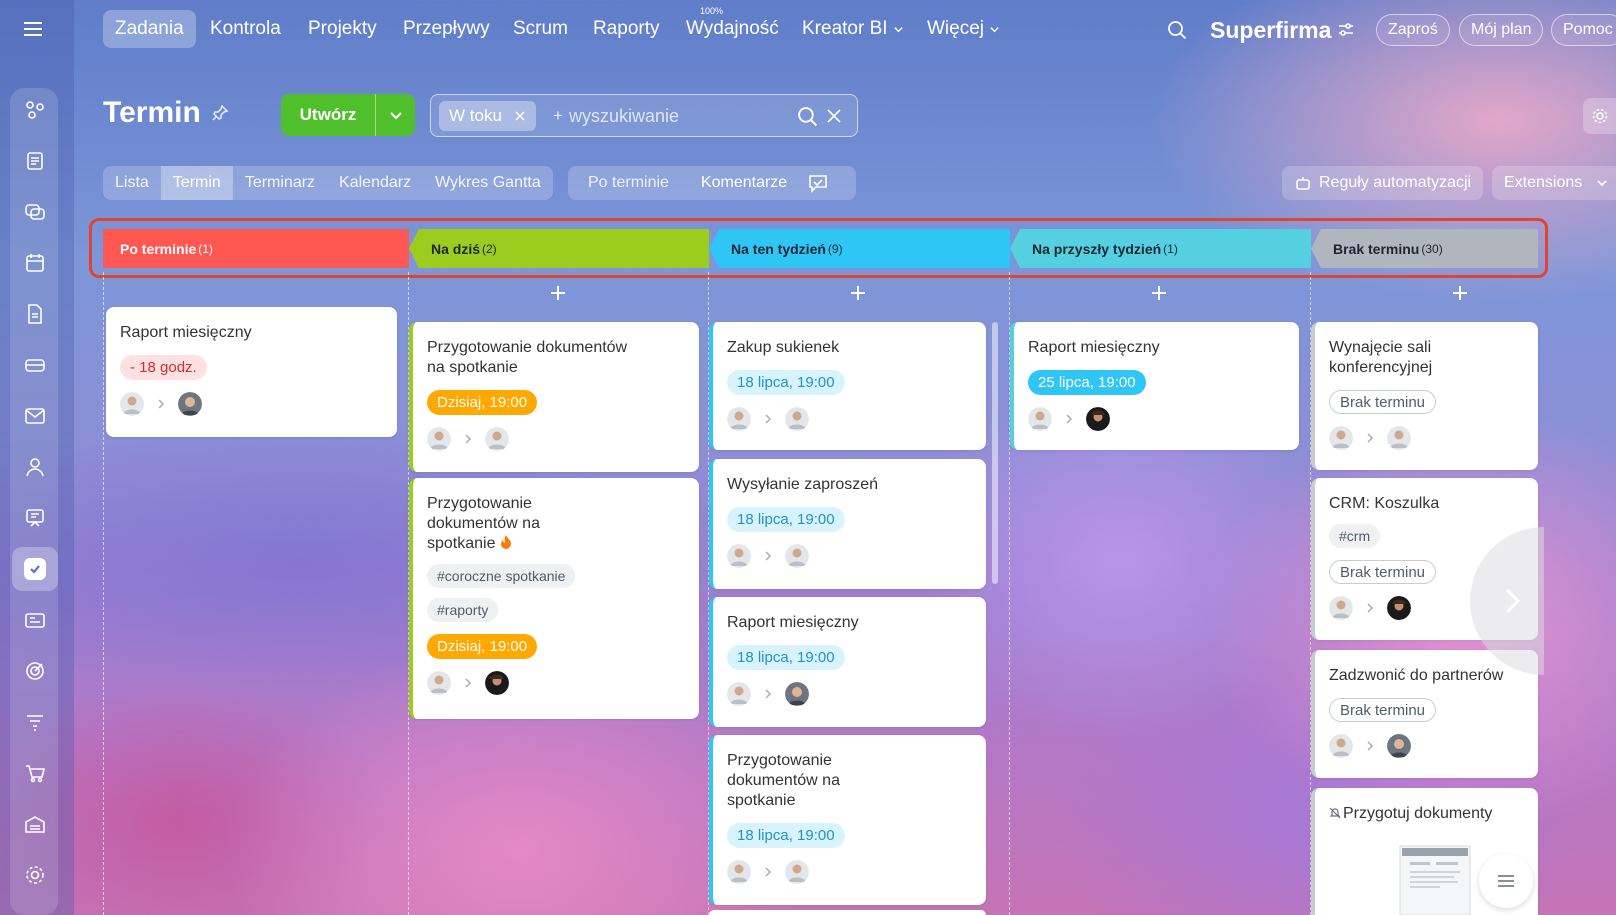 This screenshot has width=1616, height=915. I want to click on search-input, so click(674, 116).